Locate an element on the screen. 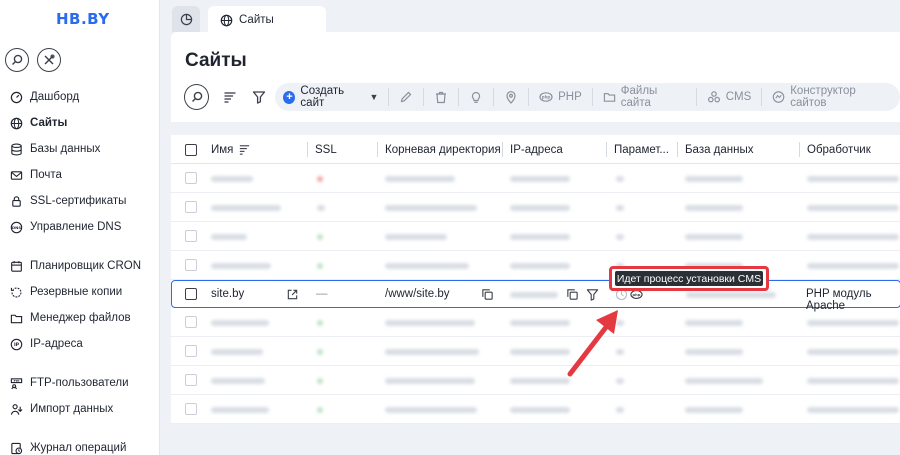 The image size is (900, 455). php-button: php PHP is located at coordinates (560, 97).